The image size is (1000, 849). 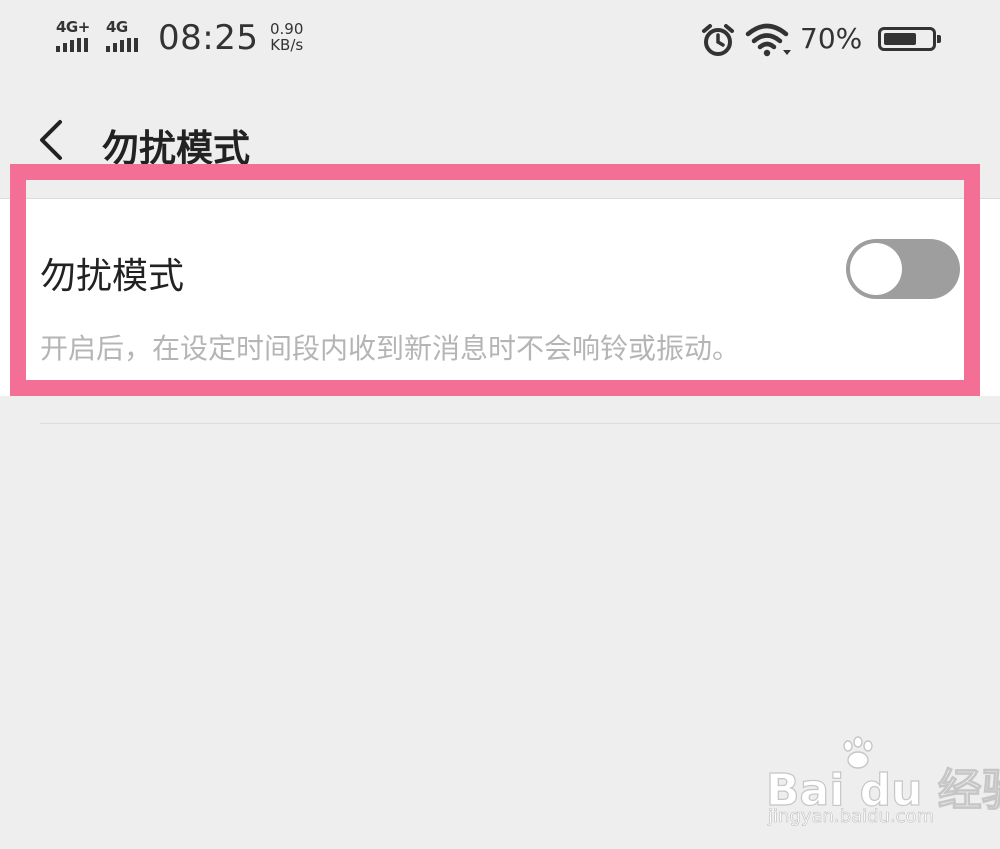 What do you see at coordinates (768, 40) in the screenshot?
I see `wifi-icon` at bounding box center [768, 40].